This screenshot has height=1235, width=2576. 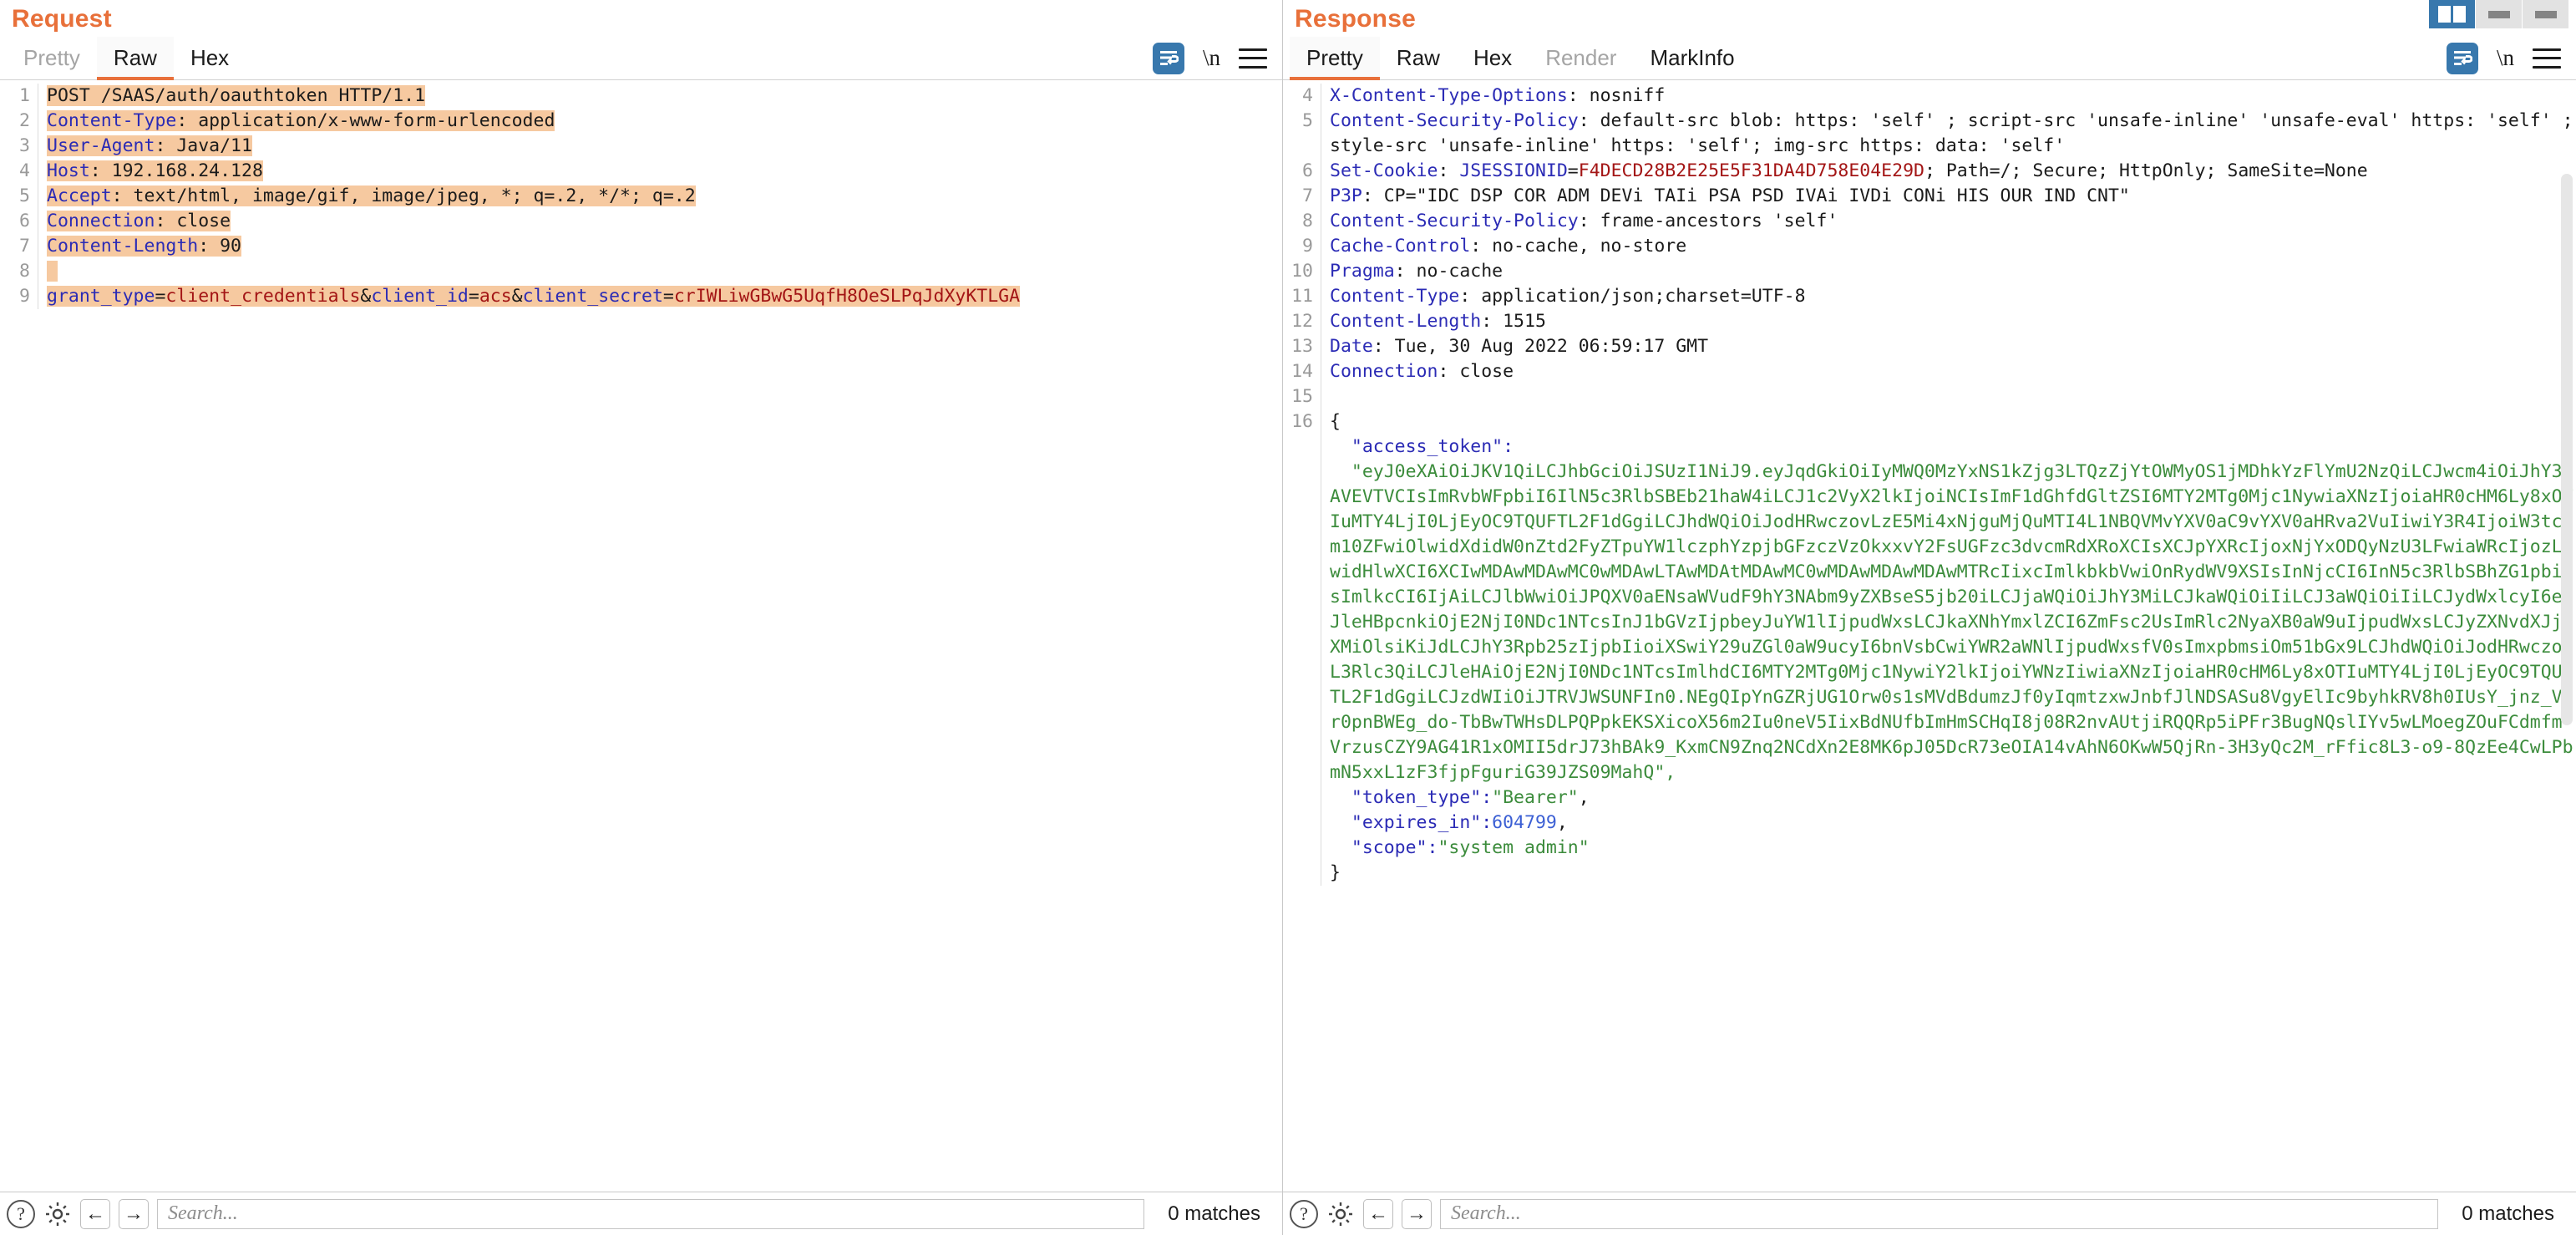 What do you see at coordinates (1513, 170) in the screenshot?
I see `code-token: JSESSIONID` at bounding box center [1513, 170].